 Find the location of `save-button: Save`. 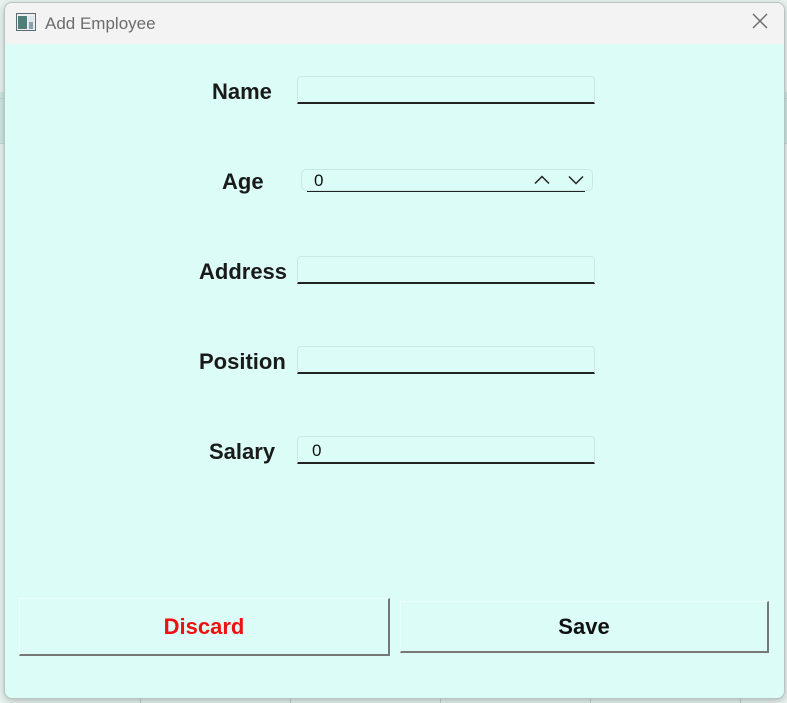

save-button: Save is located at coordinates (584, 627).